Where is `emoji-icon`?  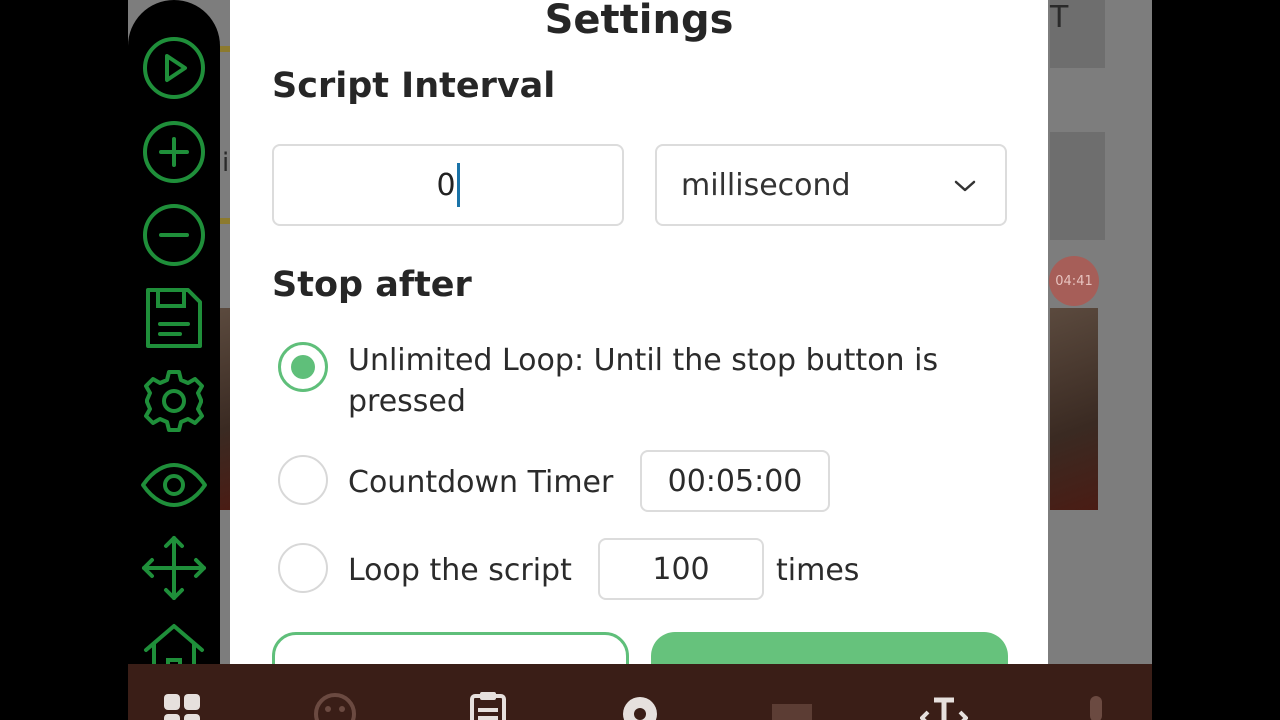 emoji-icon is located at coordinates (335, 706).